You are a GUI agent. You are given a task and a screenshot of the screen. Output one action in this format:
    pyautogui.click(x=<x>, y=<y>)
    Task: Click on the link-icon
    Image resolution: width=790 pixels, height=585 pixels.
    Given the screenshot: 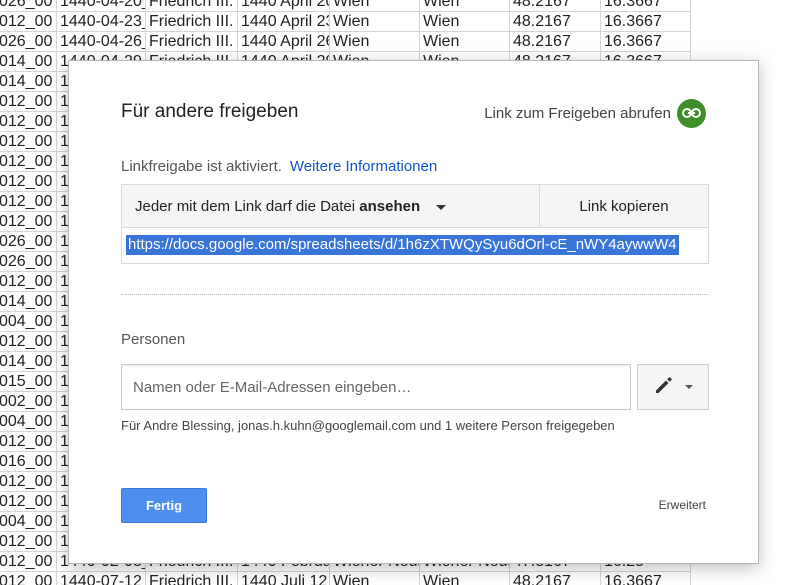 What is the action you would take?
    pyautogui.click(x=691, y=113)
    